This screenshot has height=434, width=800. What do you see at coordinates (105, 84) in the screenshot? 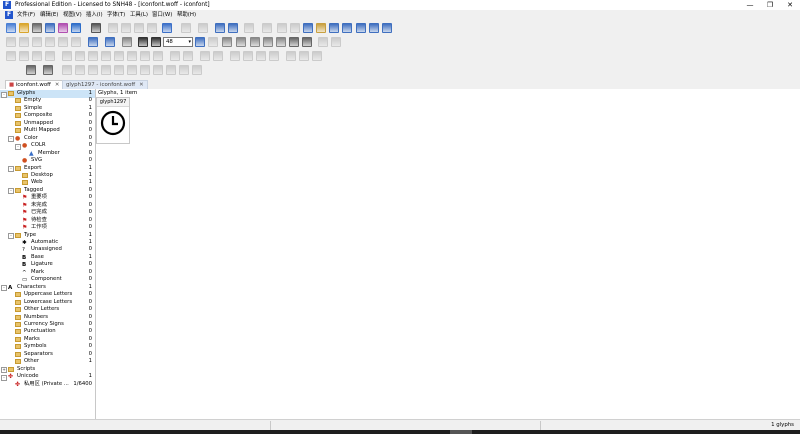
I see `tab-glyph1297: glyph1297 - iconfont.woff ✕` at bounding box center [105, 84].